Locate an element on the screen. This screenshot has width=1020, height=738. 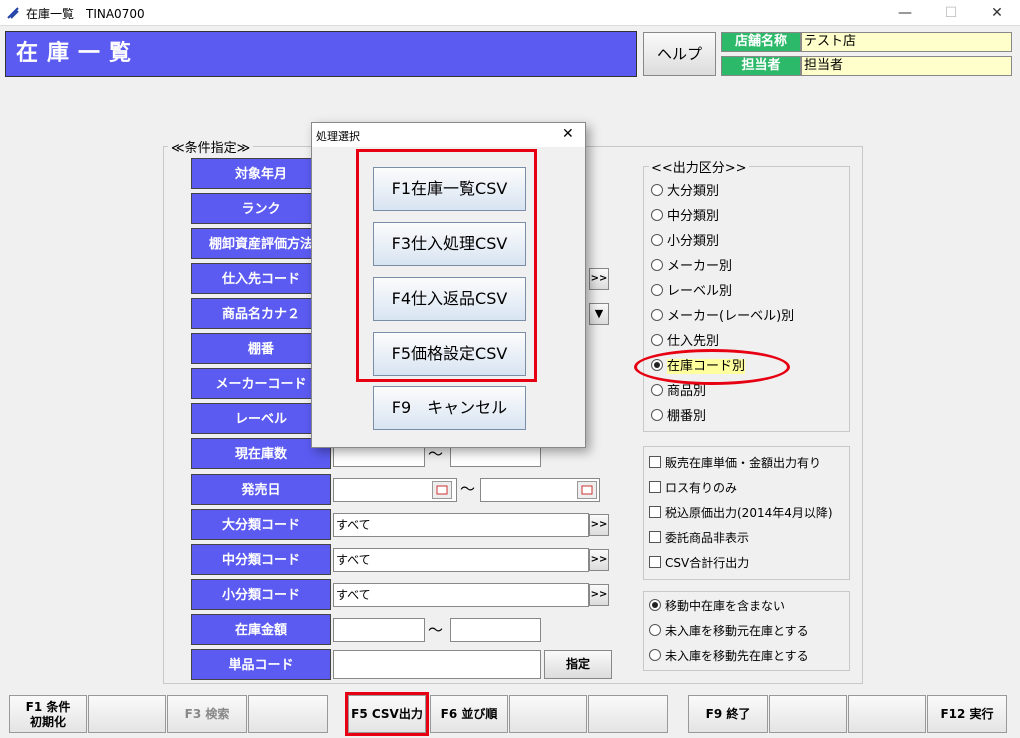
output-option-shelf: 棚番別 is located at coordinates (678, 416).